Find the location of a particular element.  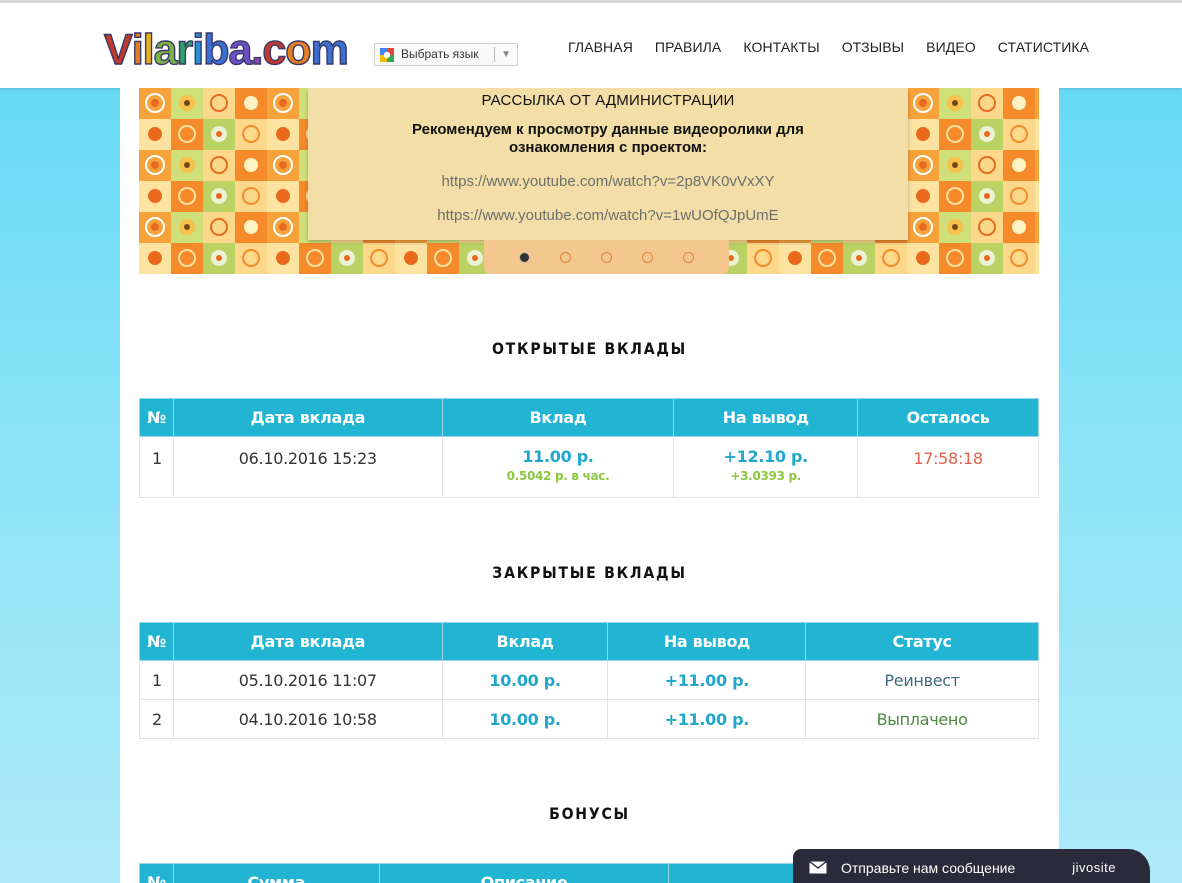

open-deposits-title: ОТКРЫТЫЕ ВКЛАДЫ is located at coordinates (589, 348).